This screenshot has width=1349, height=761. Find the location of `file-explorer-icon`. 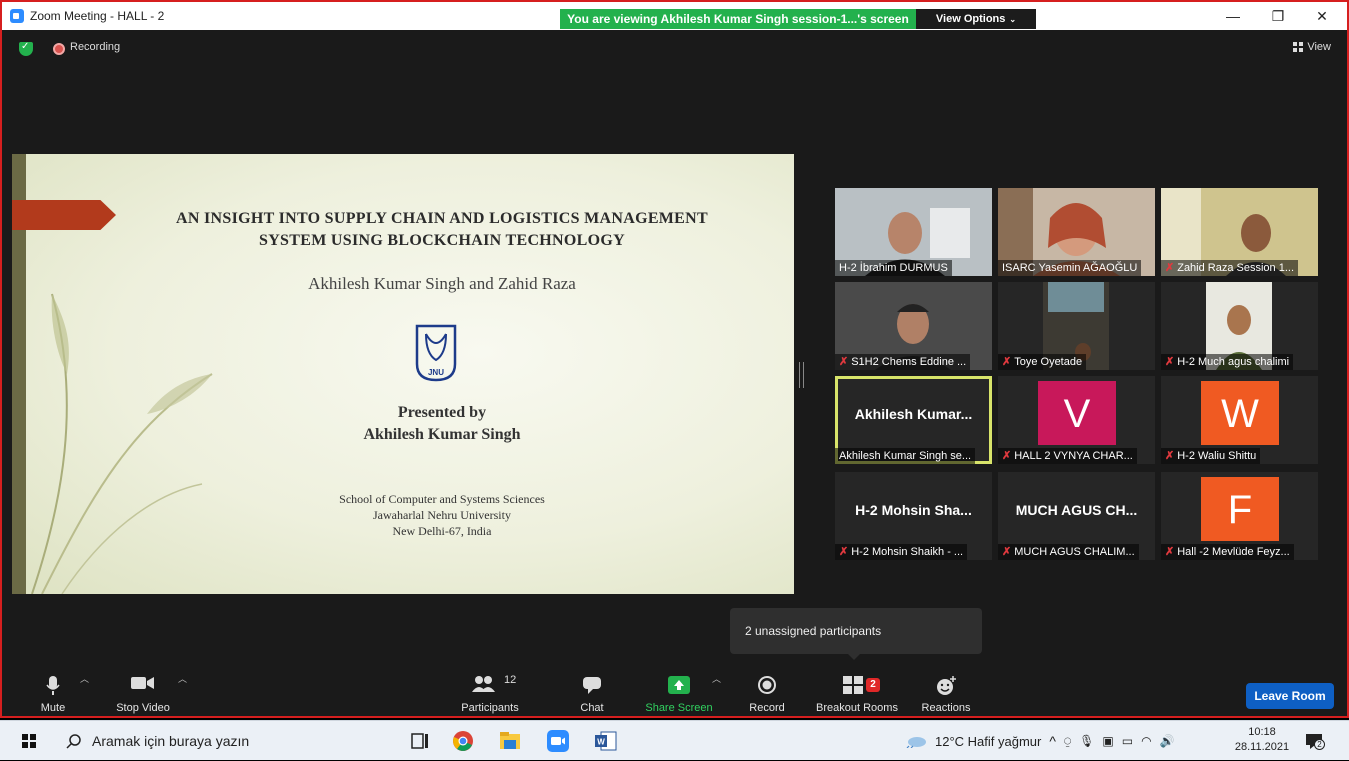

file-explorer-icon is located at coordinates (510, 741).